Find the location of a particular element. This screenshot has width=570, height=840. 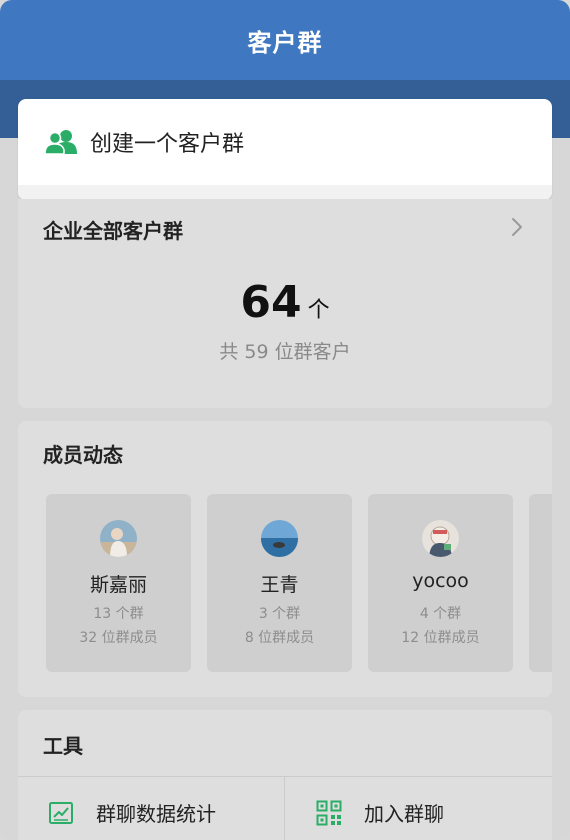

group-stats-label: 群聊数据统计 is located at coordinates (156, 814).